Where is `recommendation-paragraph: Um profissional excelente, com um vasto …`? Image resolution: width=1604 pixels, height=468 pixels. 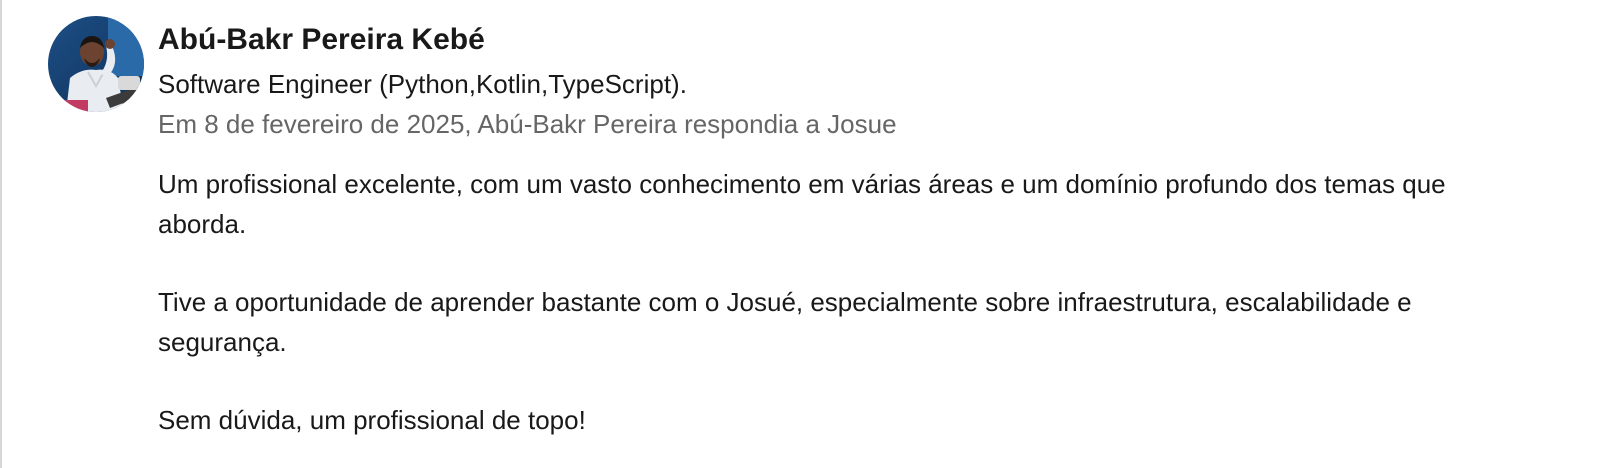 recommendation-paragraph: Um profissional excelente, com um vasto … is located at coordinates (802, 204).